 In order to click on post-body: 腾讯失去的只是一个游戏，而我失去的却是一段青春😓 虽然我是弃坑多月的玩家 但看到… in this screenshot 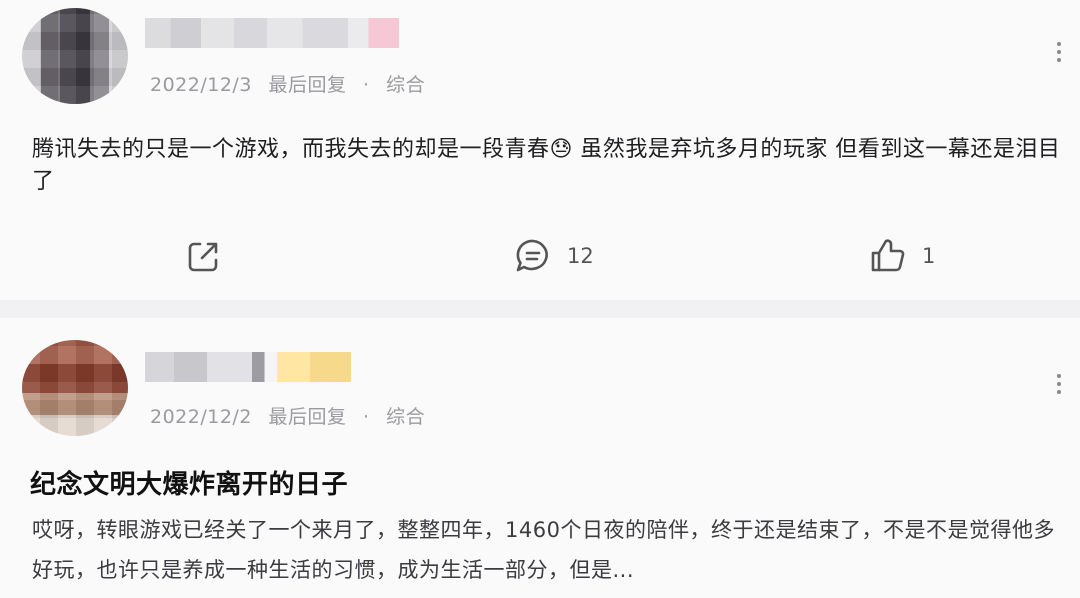, I will do `click(546, 165)`.